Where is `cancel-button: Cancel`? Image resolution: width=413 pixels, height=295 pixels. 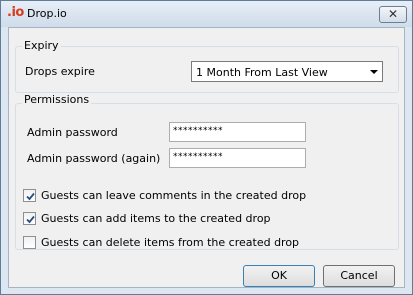
cancel-button: Cancel is located at coordinates (359, 276).